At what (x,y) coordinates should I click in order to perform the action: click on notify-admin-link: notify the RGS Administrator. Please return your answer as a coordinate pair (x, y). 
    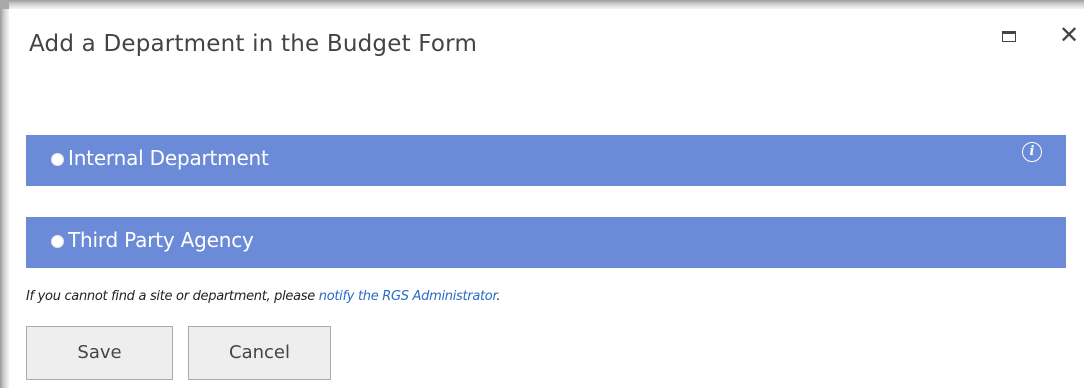
    Looking at the image, I should click on (408, 296).